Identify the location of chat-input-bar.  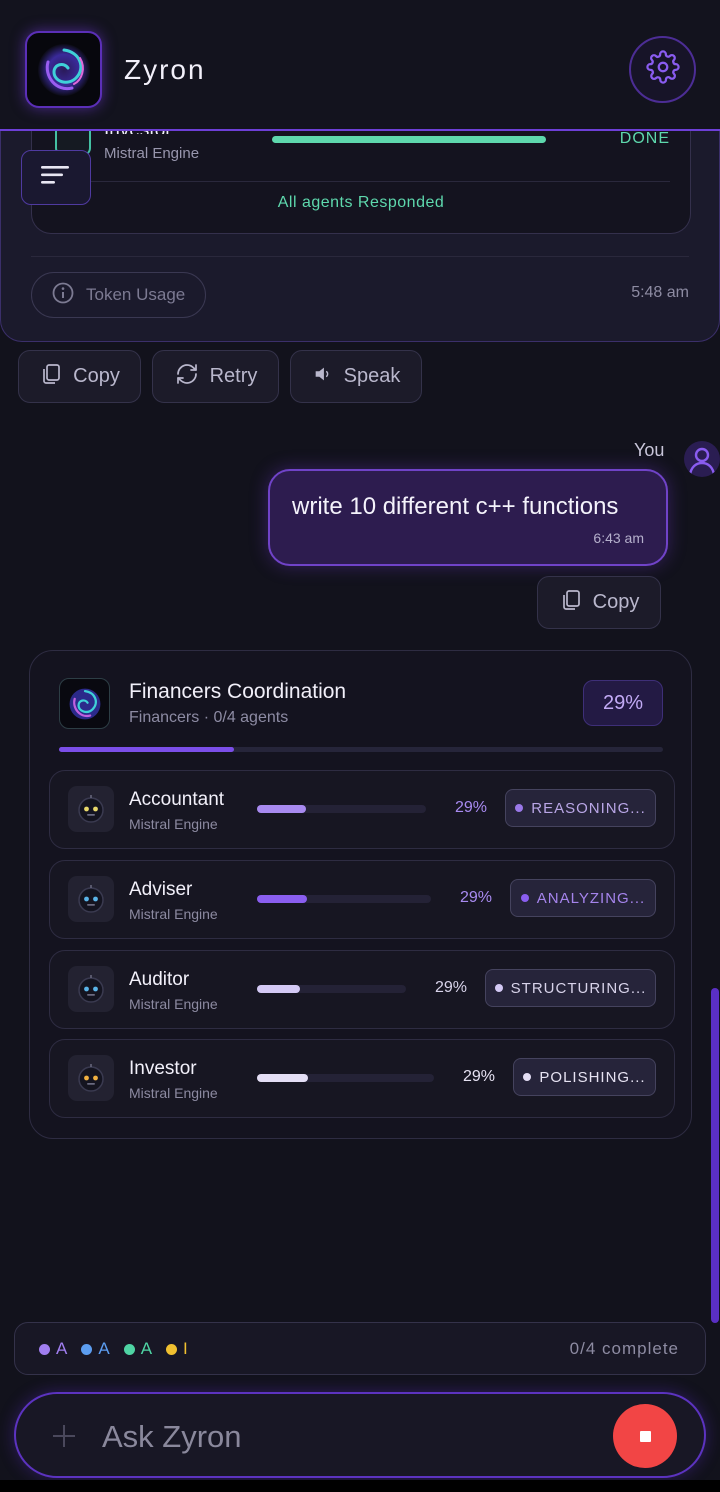
(360, 1435).